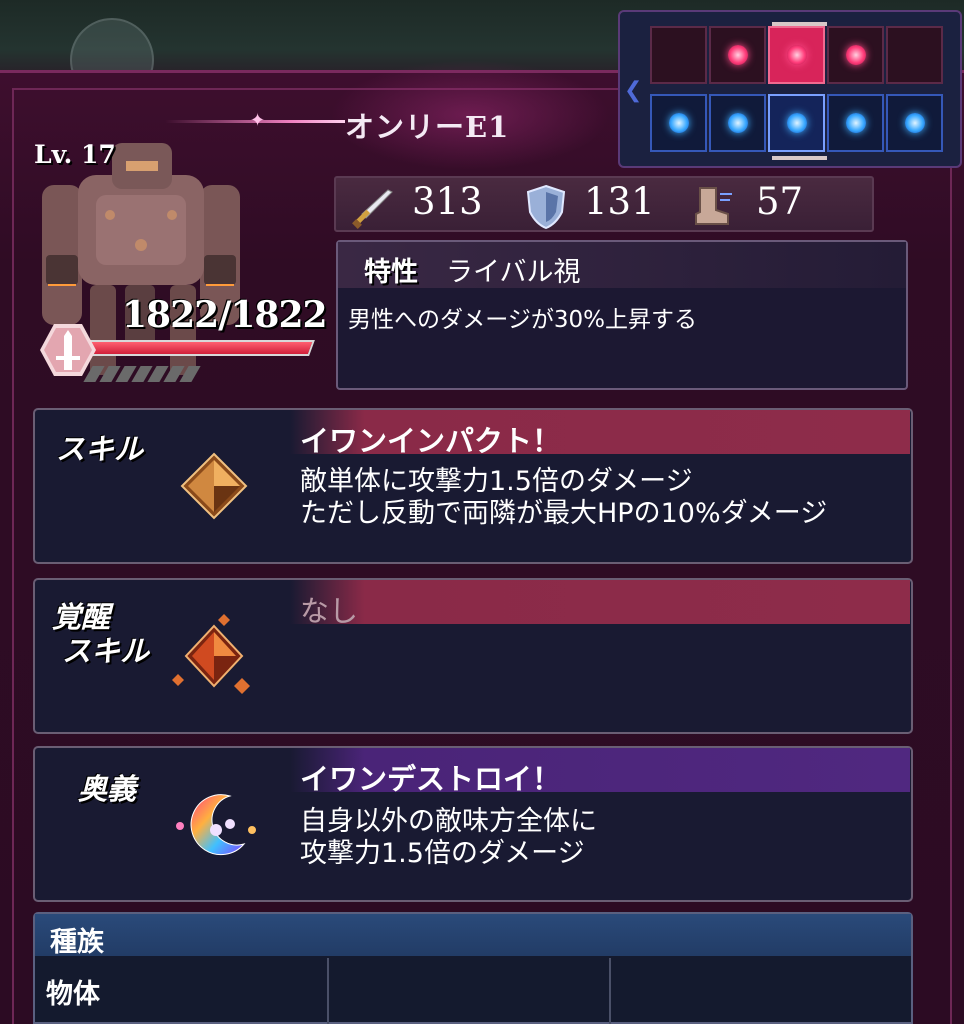 Image resolution: width=964 pixels, height=1024 pixels. What do you see at coordinates (447, 201) in the screenshot?
I see `attack-value: 313` at bounding box center [447, 201].